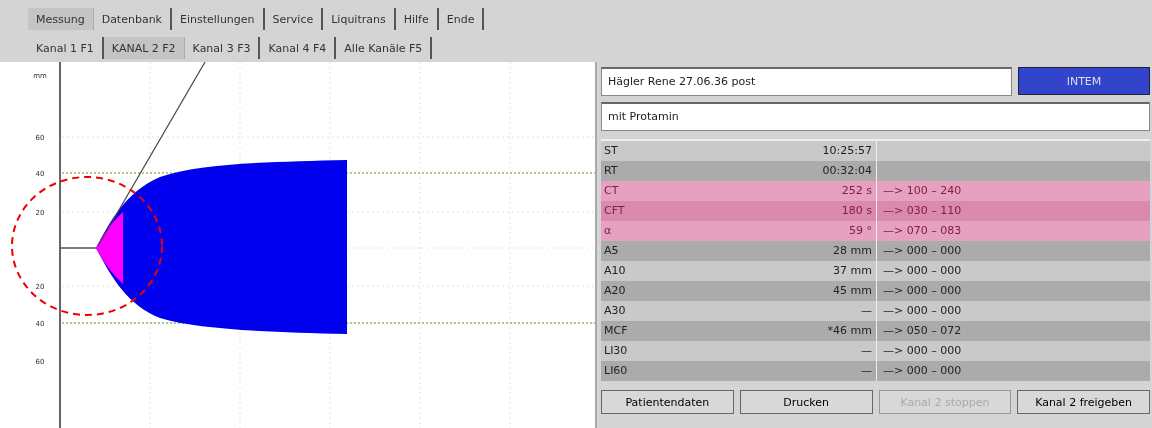  I want to click on parameter-name: A20, so click(615, 291).